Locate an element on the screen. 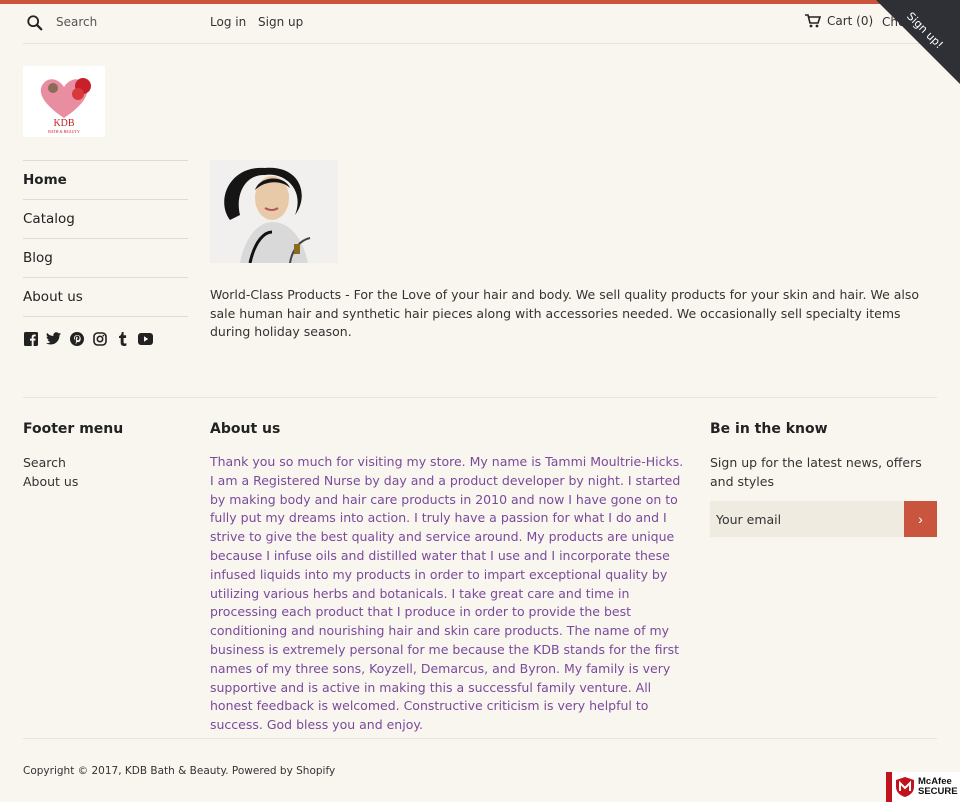 This screenshot has height=802, width=960. sidebar-nav: Home Catalog Blog About us is located at coordinates (105, 253).